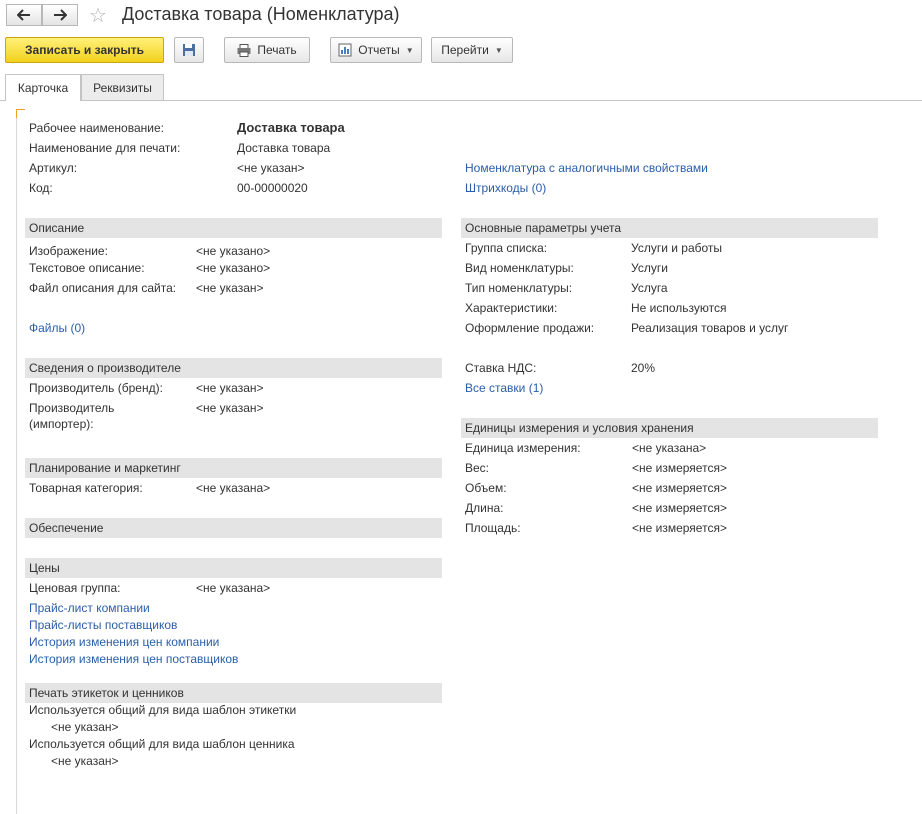 Image resolution: width=922 pixels, height=814 pixels. Describe the element at coordinates (530, 328) in the screenshot. I see `sale-registration-label: Оформление продажи:` at that location.